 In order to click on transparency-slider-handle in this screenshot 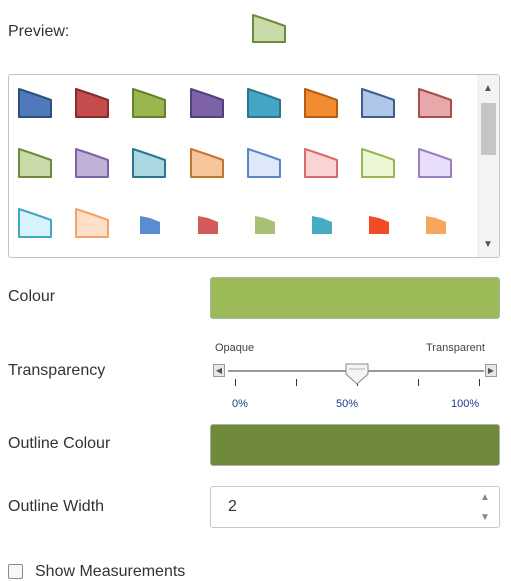, I will do `click(357, 376)`.